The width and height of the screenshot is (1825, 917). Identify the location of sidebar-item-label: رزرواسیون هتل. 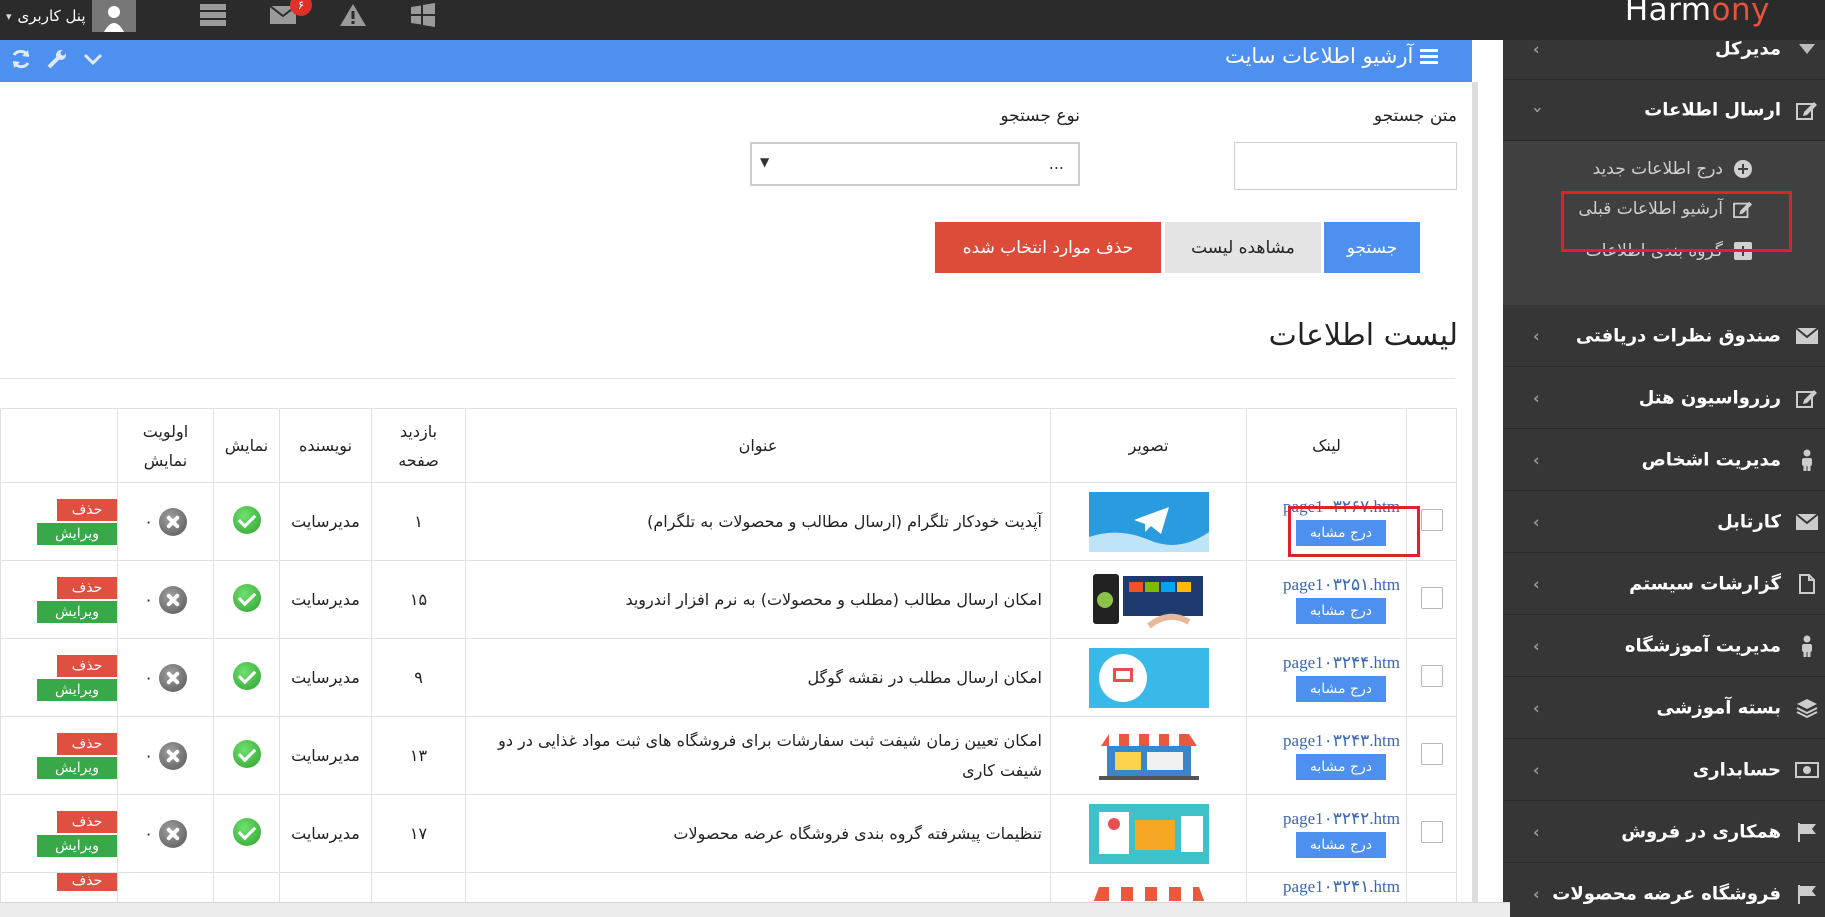
(1709, 397).